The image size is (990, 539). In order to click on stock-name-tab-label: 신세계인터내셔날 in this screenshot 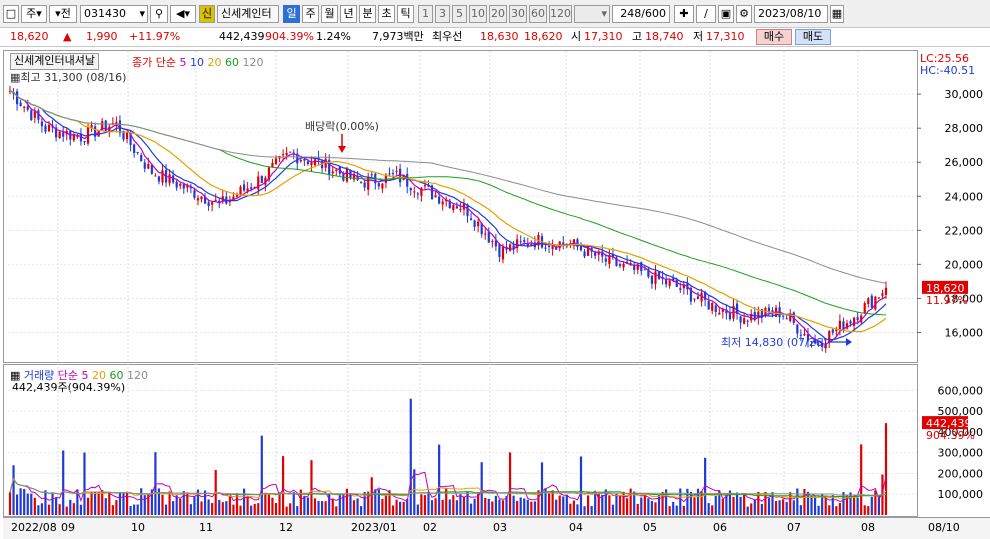, I will do `click(54, 60)`.